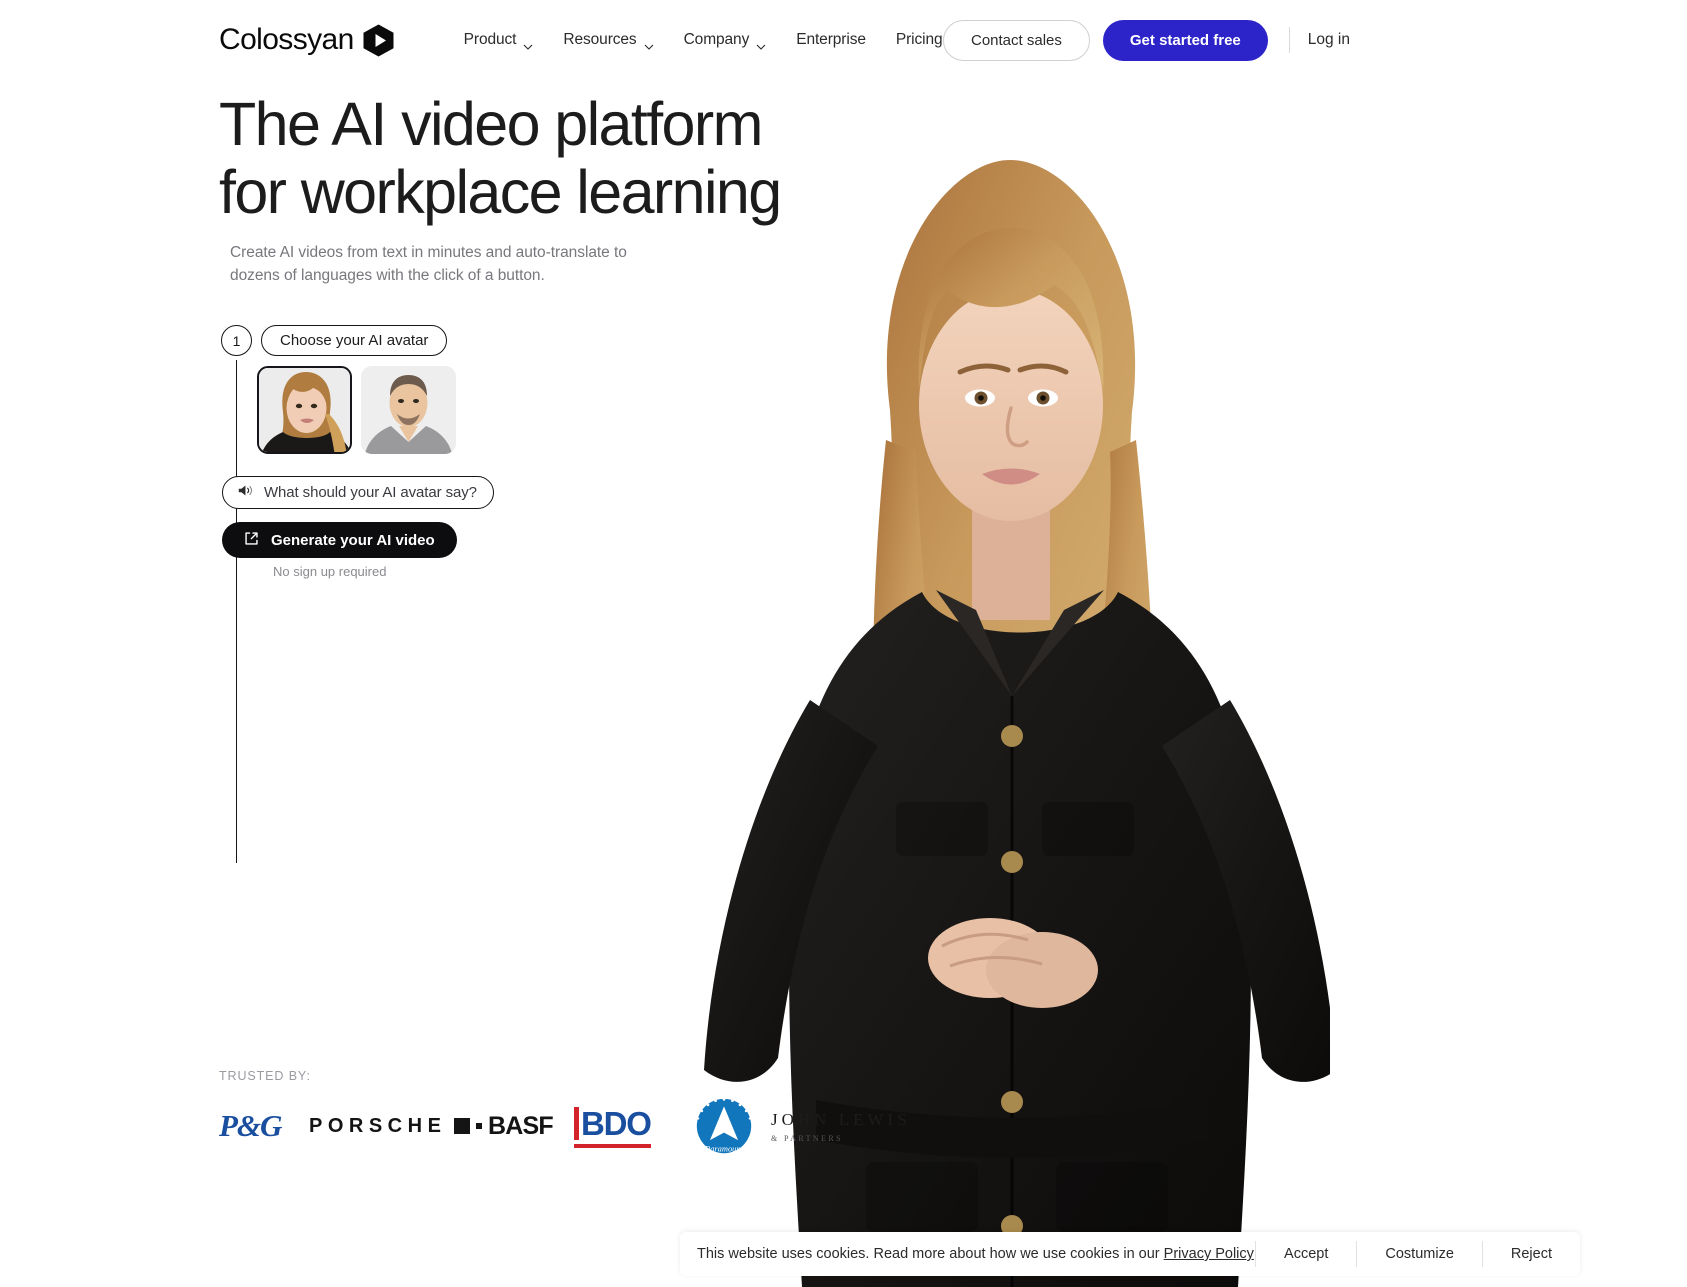 Image resolution: width=1687 pixels, height=1287 pixels. I want to click on brand-wordmark: Colossyan, so click(286, 39).